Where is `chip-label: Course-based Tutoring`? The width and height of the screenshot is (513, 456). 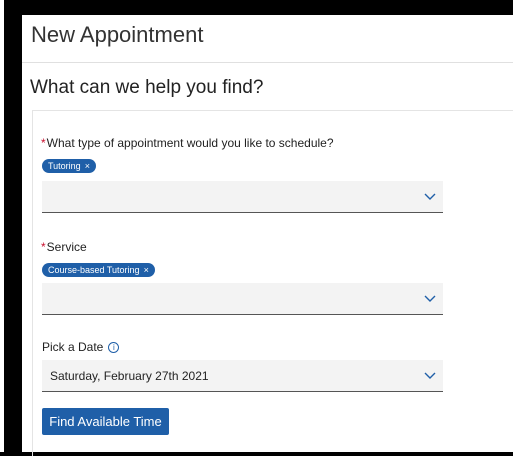
chip-label: Course-based Tutoring is located at coordinates (94, 270).